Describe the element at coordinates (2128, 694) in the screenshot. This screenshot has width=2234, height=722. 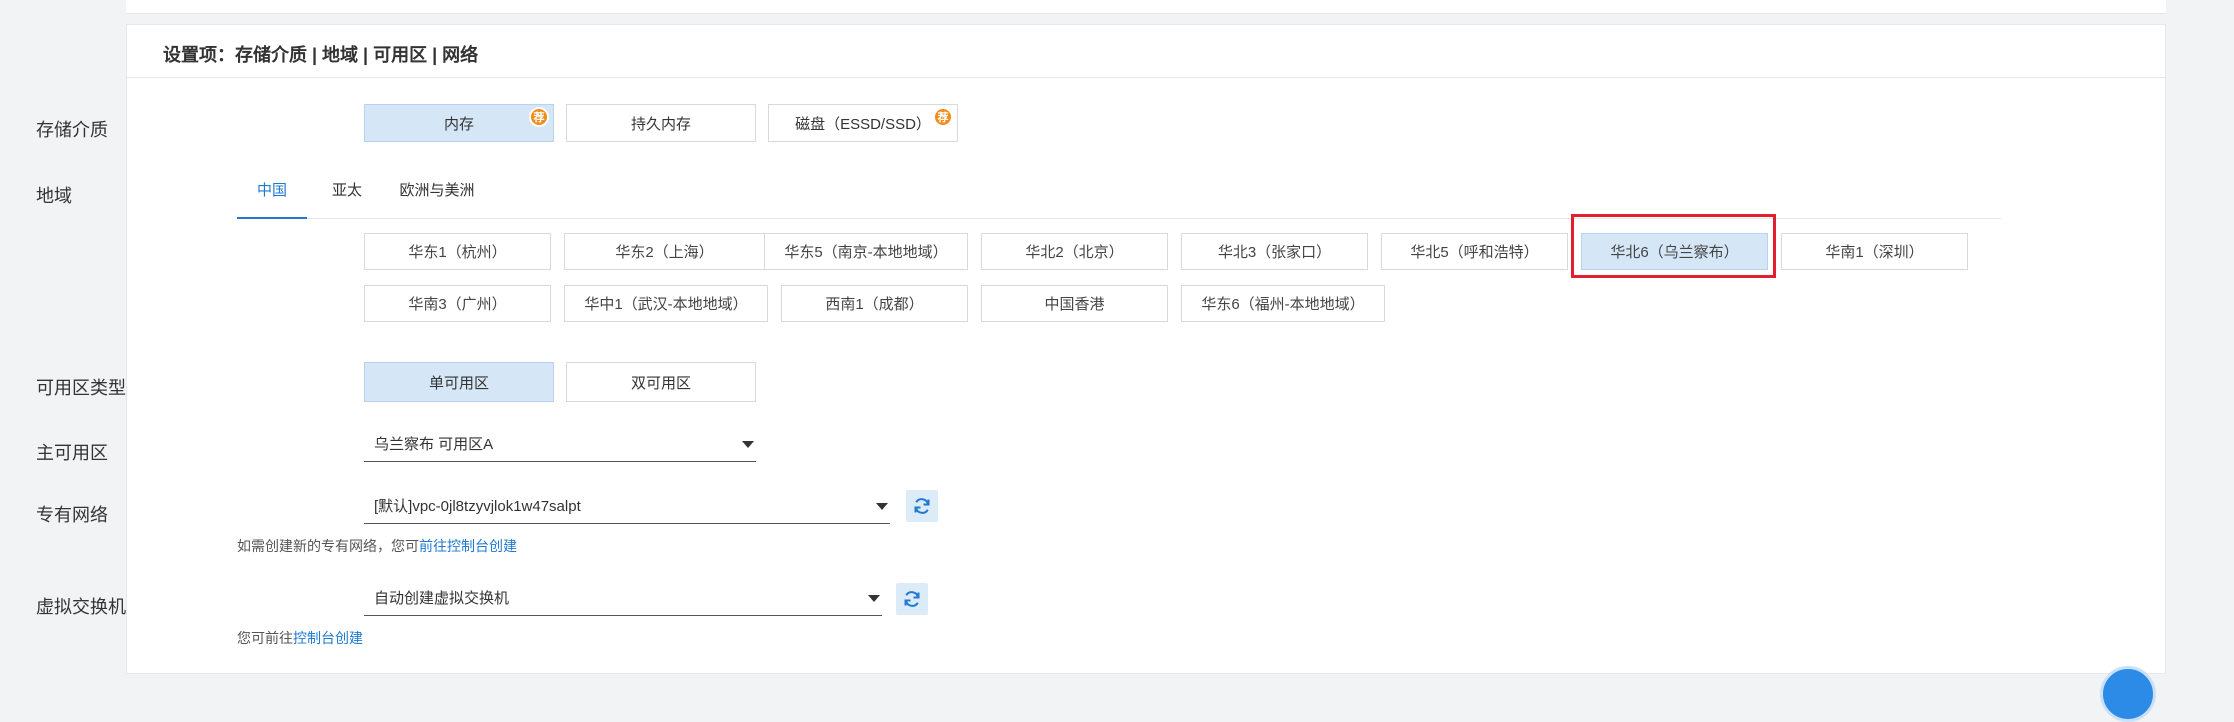
I see `floating-help-button` at that location.